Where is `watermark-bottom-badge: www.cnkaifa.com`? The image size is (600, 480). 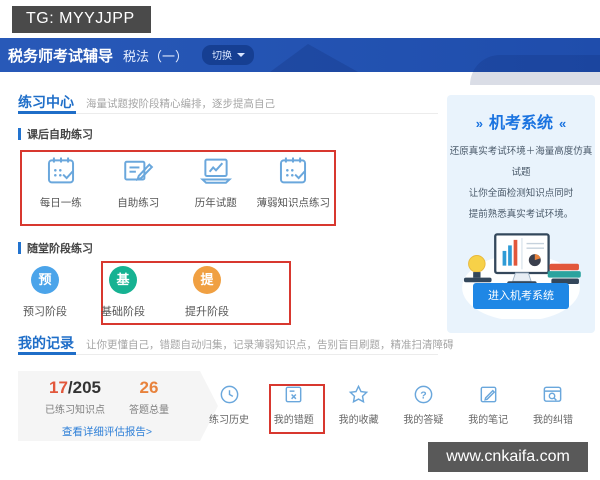
watermark-bottom-badge: www.cnkaifa.com is located at coordinates (508, 457).